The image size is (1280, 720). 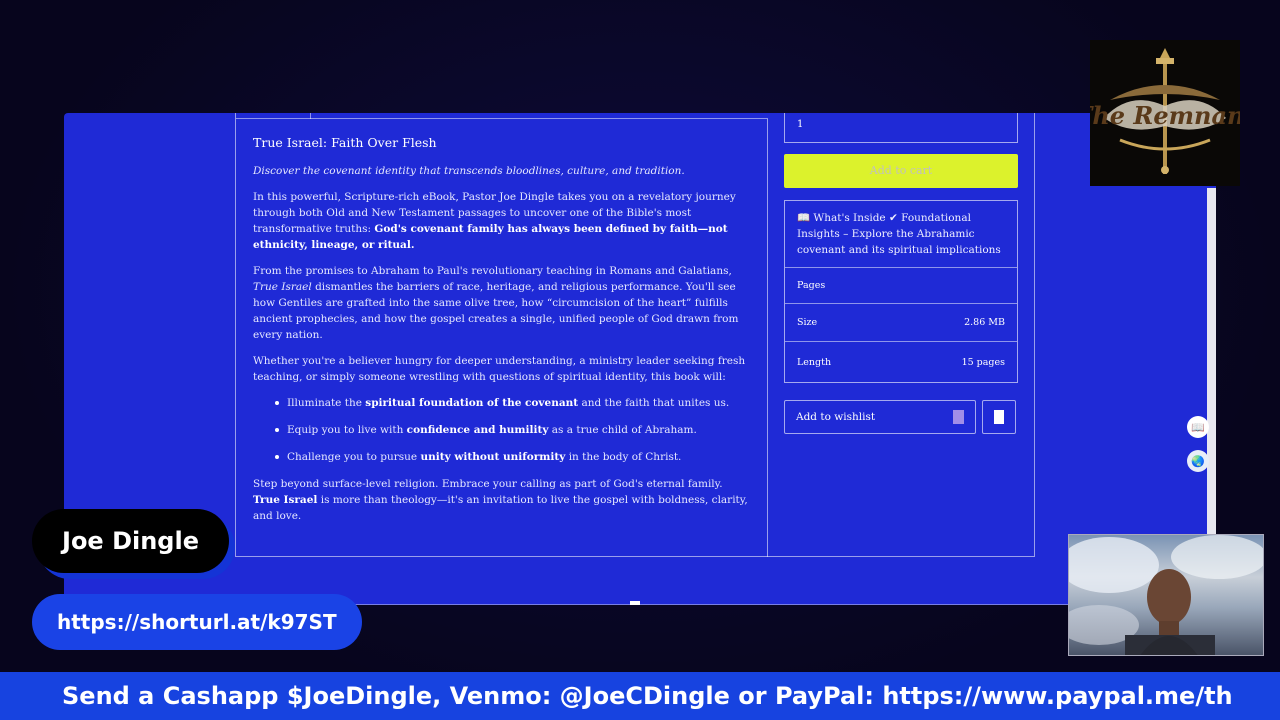 What do you see at coordinates (282, 287) in the screenshot?
I see `p2-italic-title: True Israel` at bounding box center [282, 287].